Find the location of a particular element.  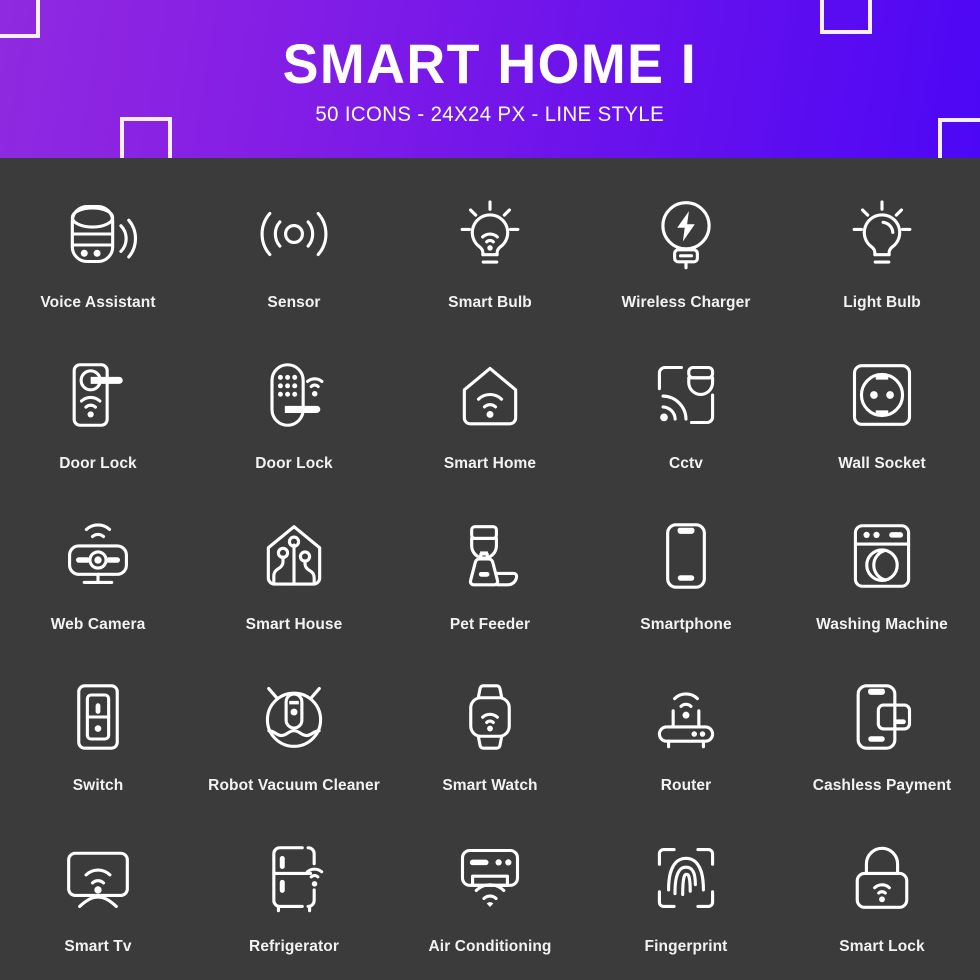

icon-label: Smart Home is located at coordinates (490, 463).